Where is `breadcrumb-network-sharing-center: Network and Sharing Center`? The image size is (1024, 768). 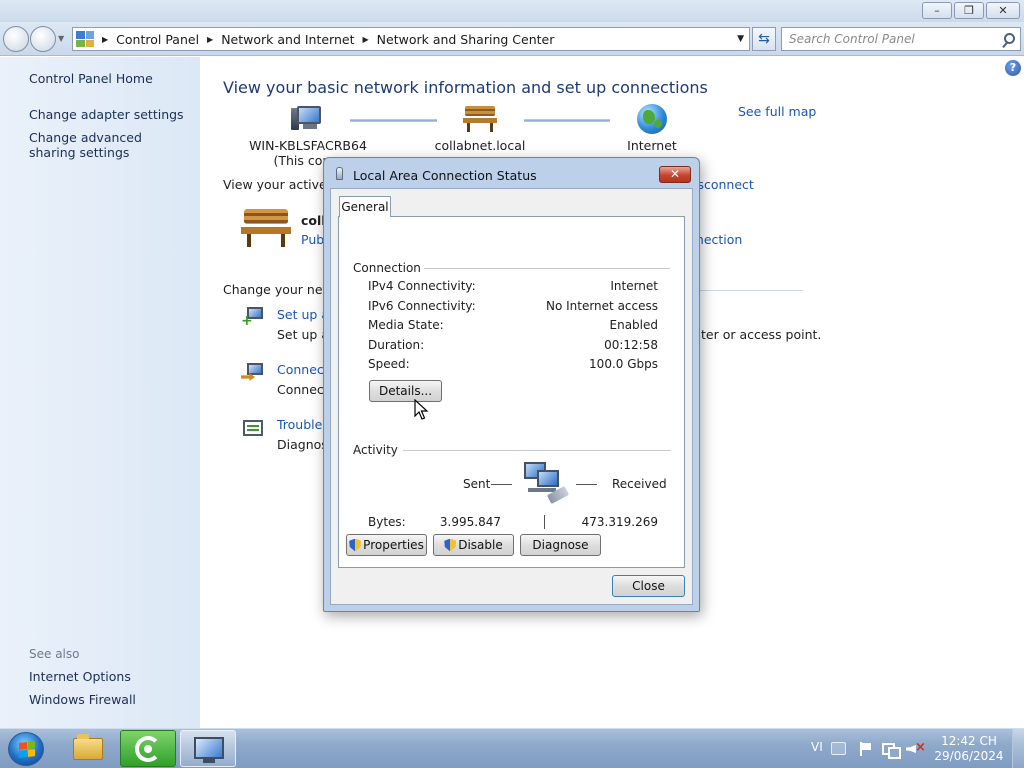
breadcrumb-network-sharing-center: Network and Sharing Center is located at coordinates (466, 39).